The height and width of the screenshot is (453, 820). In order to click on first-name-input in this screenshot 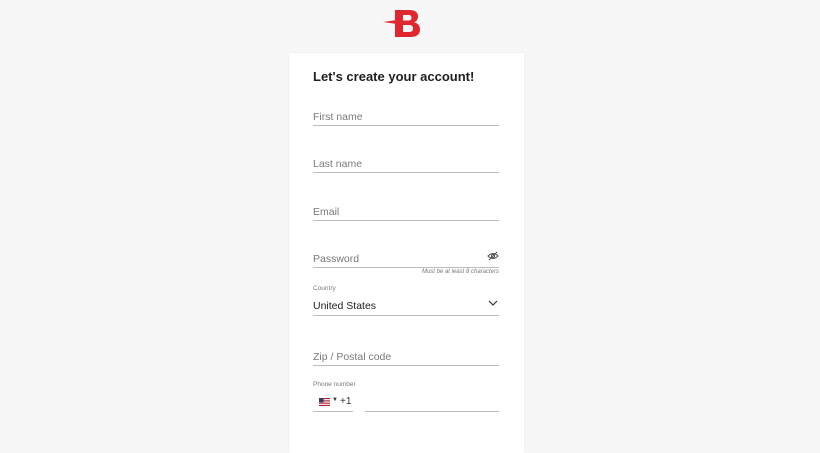, I will do `click(406, 117)`.